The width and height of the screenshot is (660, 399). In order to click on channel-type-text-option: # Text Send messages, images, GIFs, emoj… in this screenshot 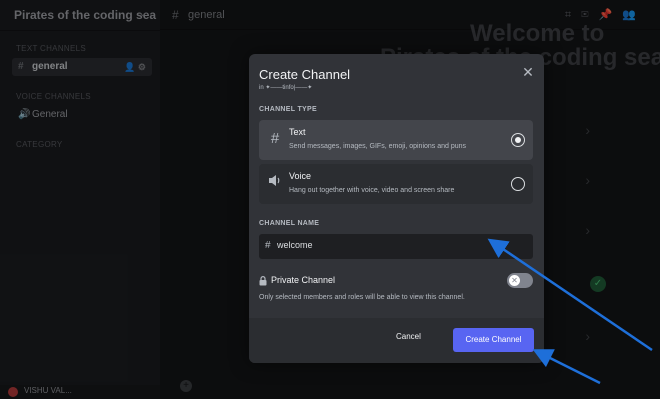, I will do `click(396, 140)`.